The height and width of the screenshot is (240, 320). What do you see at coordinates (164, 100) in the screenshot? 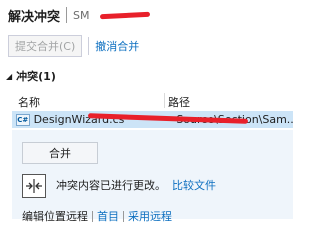
I see `column-divider` at bounding box center [164, 100].